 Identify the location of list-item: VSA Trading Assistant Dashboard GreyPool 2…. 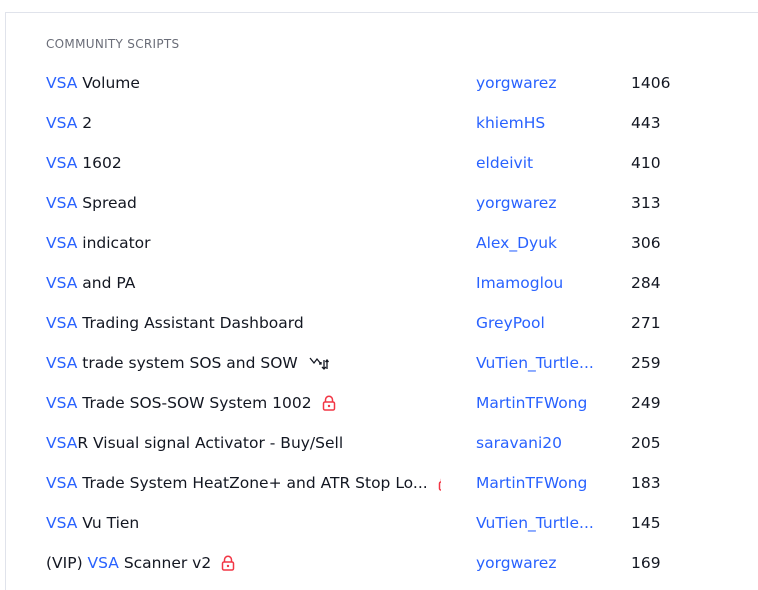
(382, 323).